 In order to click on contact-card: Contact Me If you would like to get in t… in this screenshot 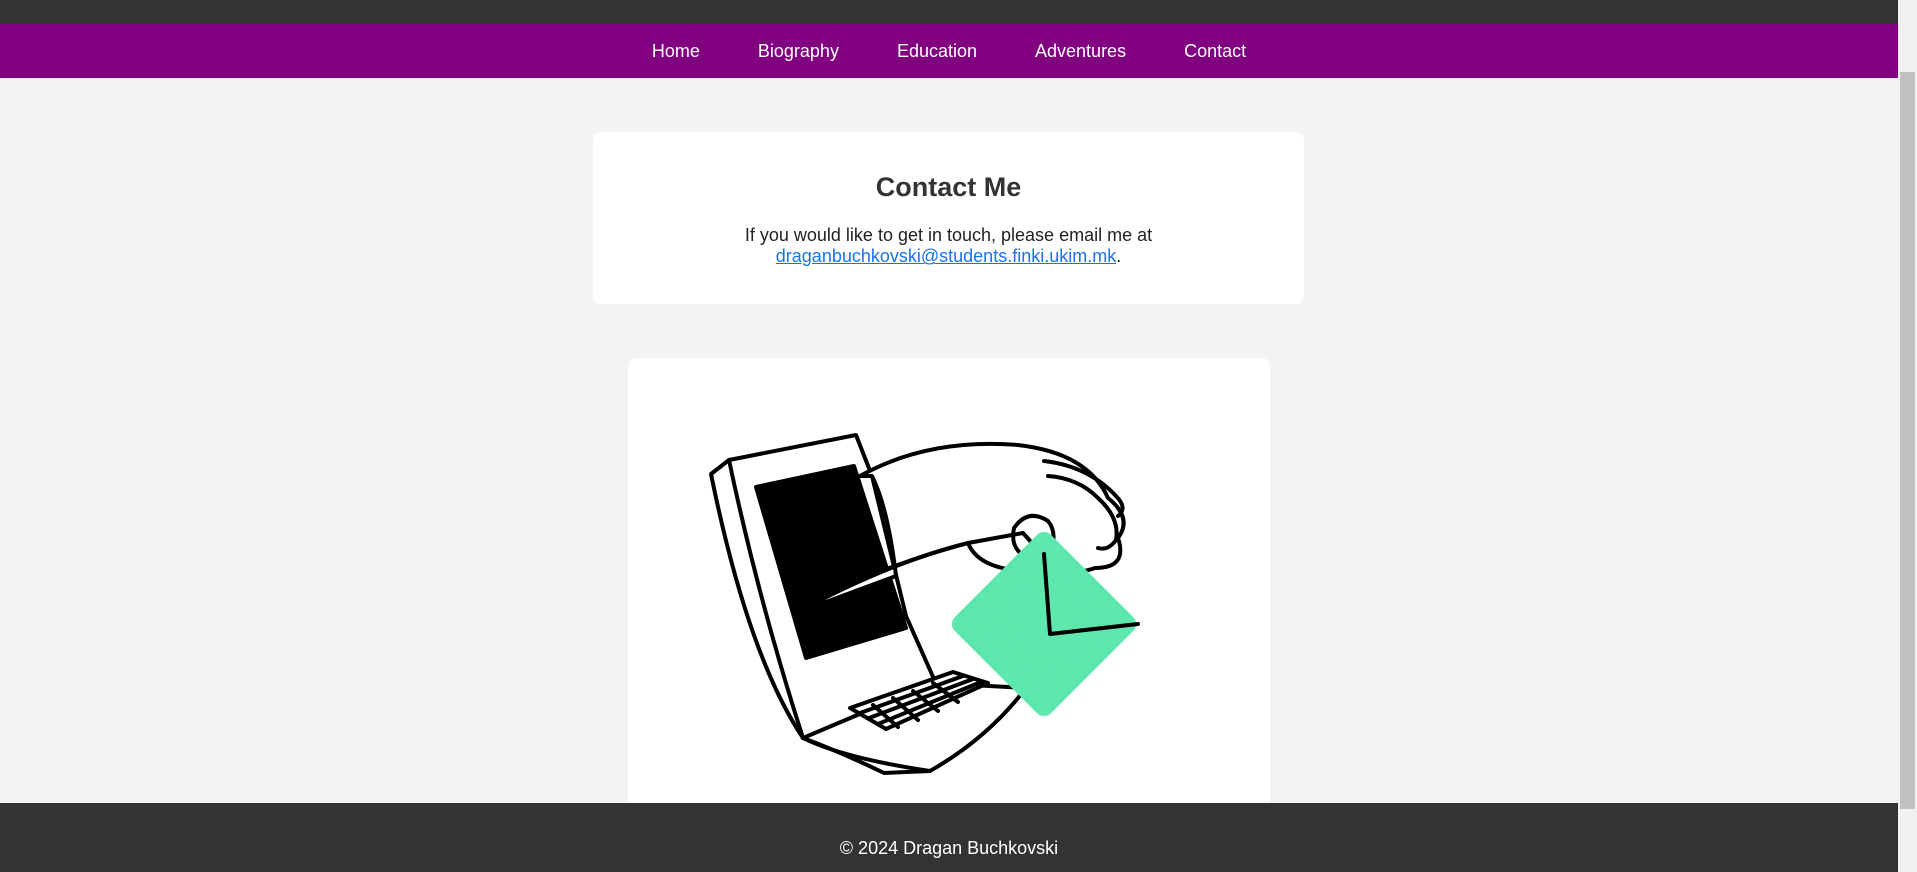, I will do `click(948, 218)`.